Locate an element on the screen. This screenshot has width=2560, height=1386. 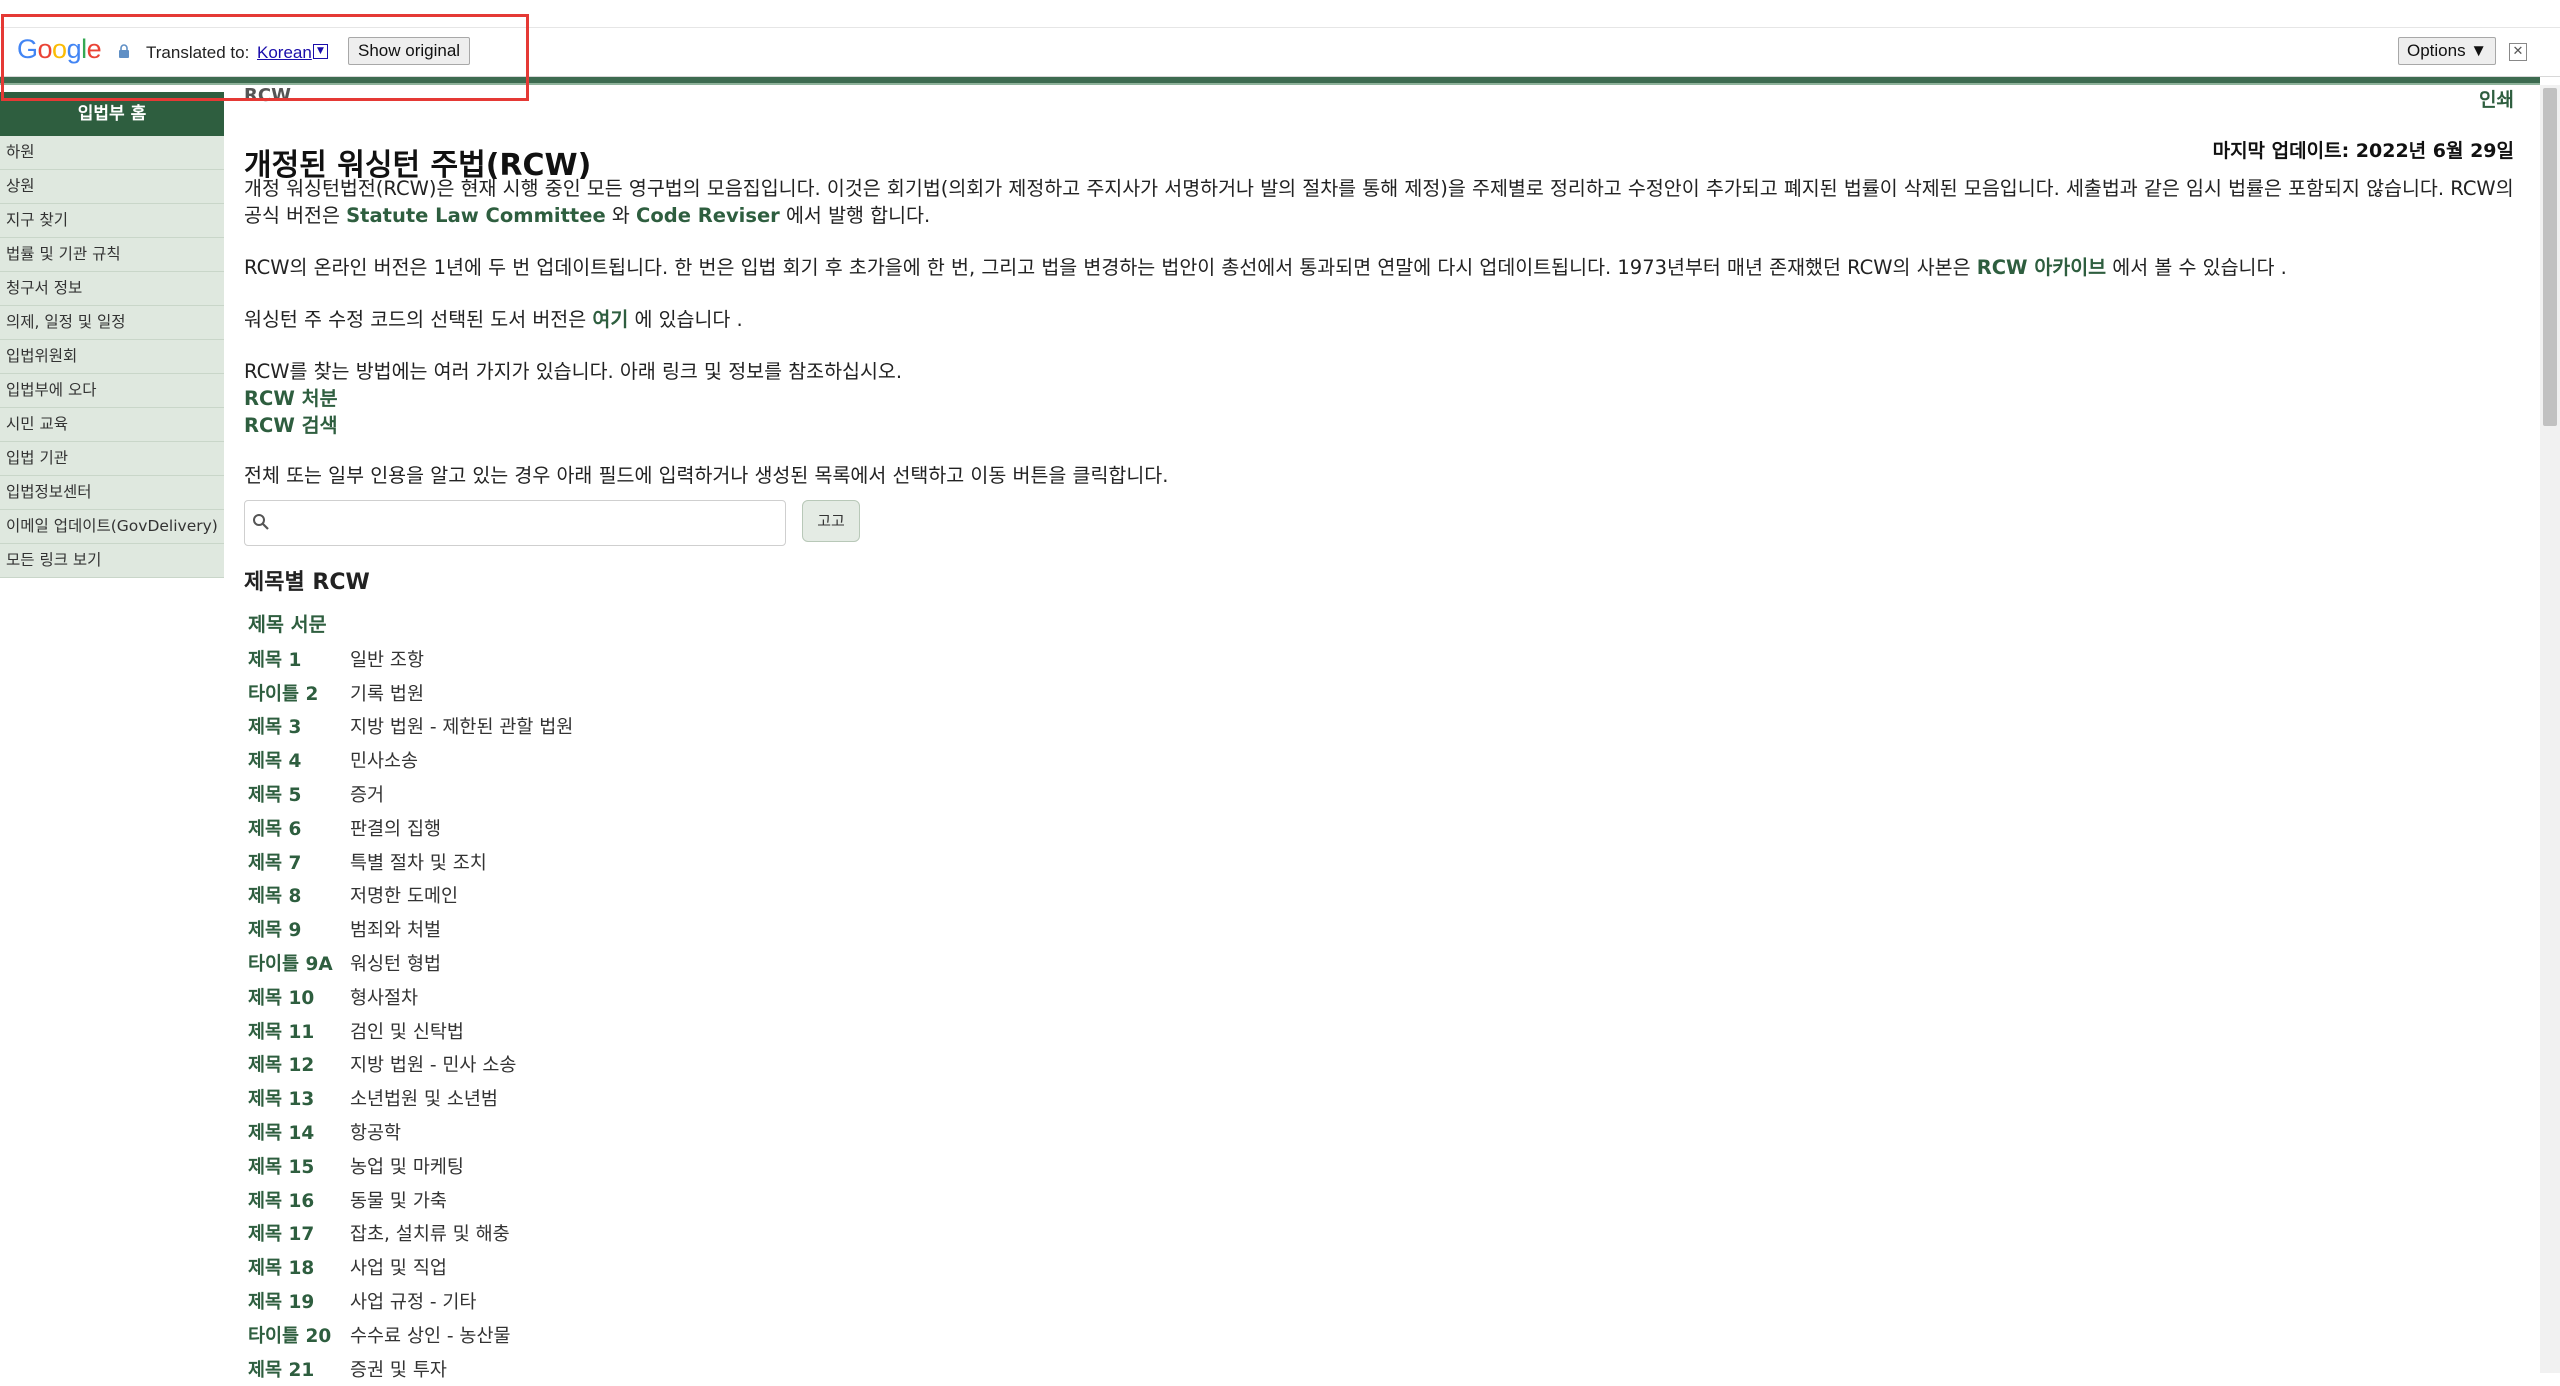
title-row: 타이틀 2 기록 법원 is located at coordinates (410, 693).